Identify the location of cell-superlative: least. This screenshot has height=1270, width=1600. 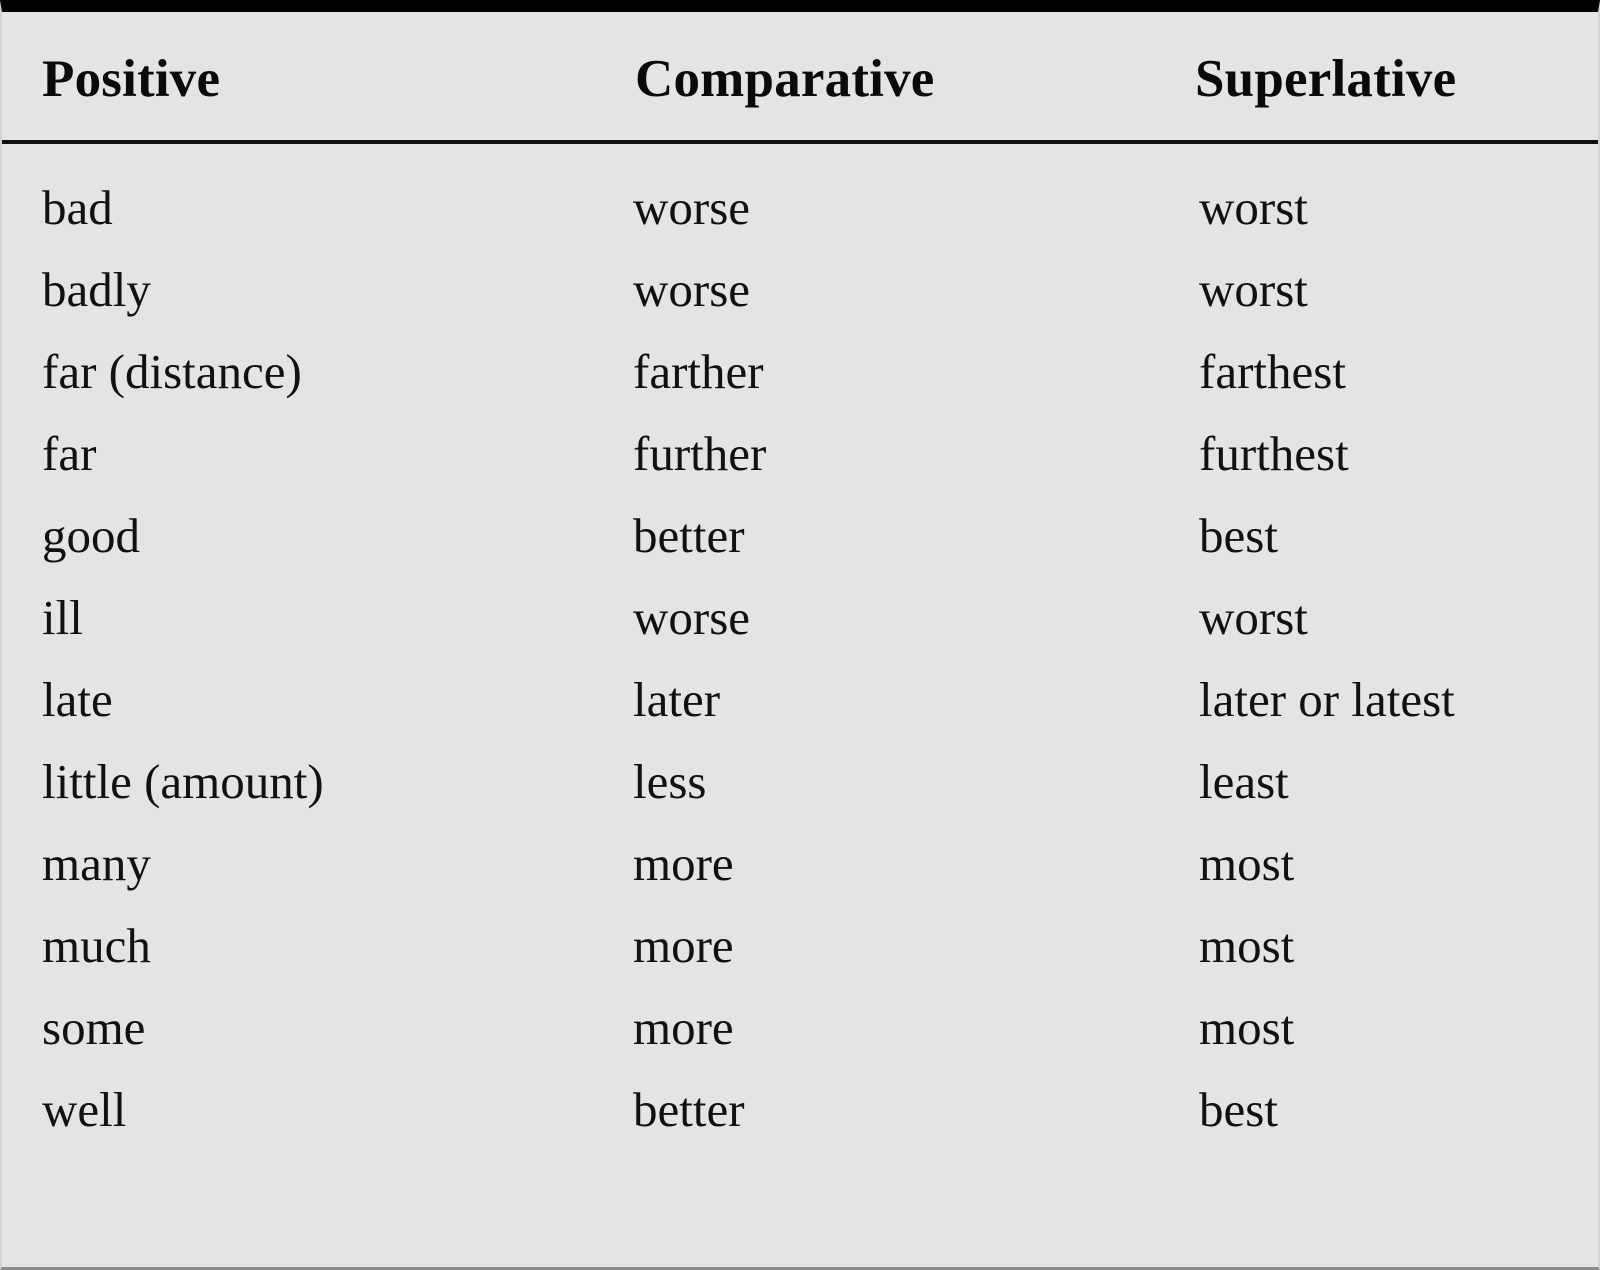
(1244, 781).